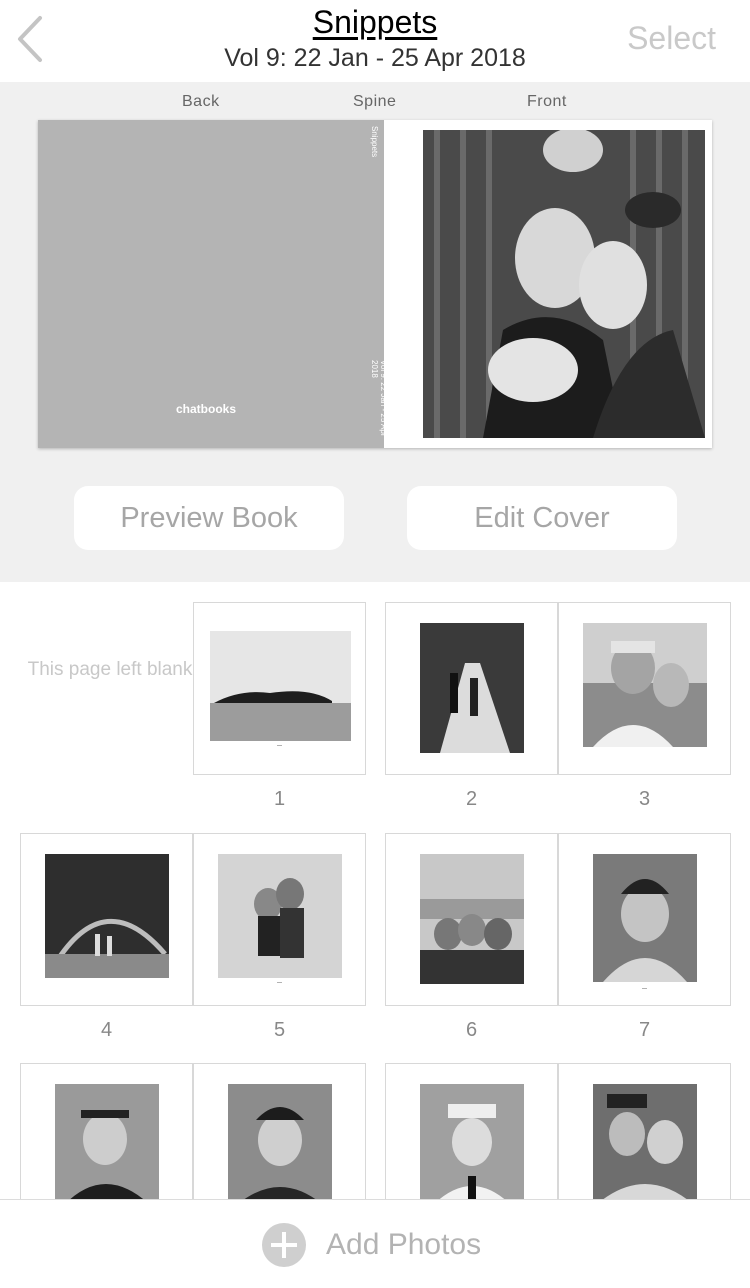  I want to click on page-number: 3, so click(644, 799).